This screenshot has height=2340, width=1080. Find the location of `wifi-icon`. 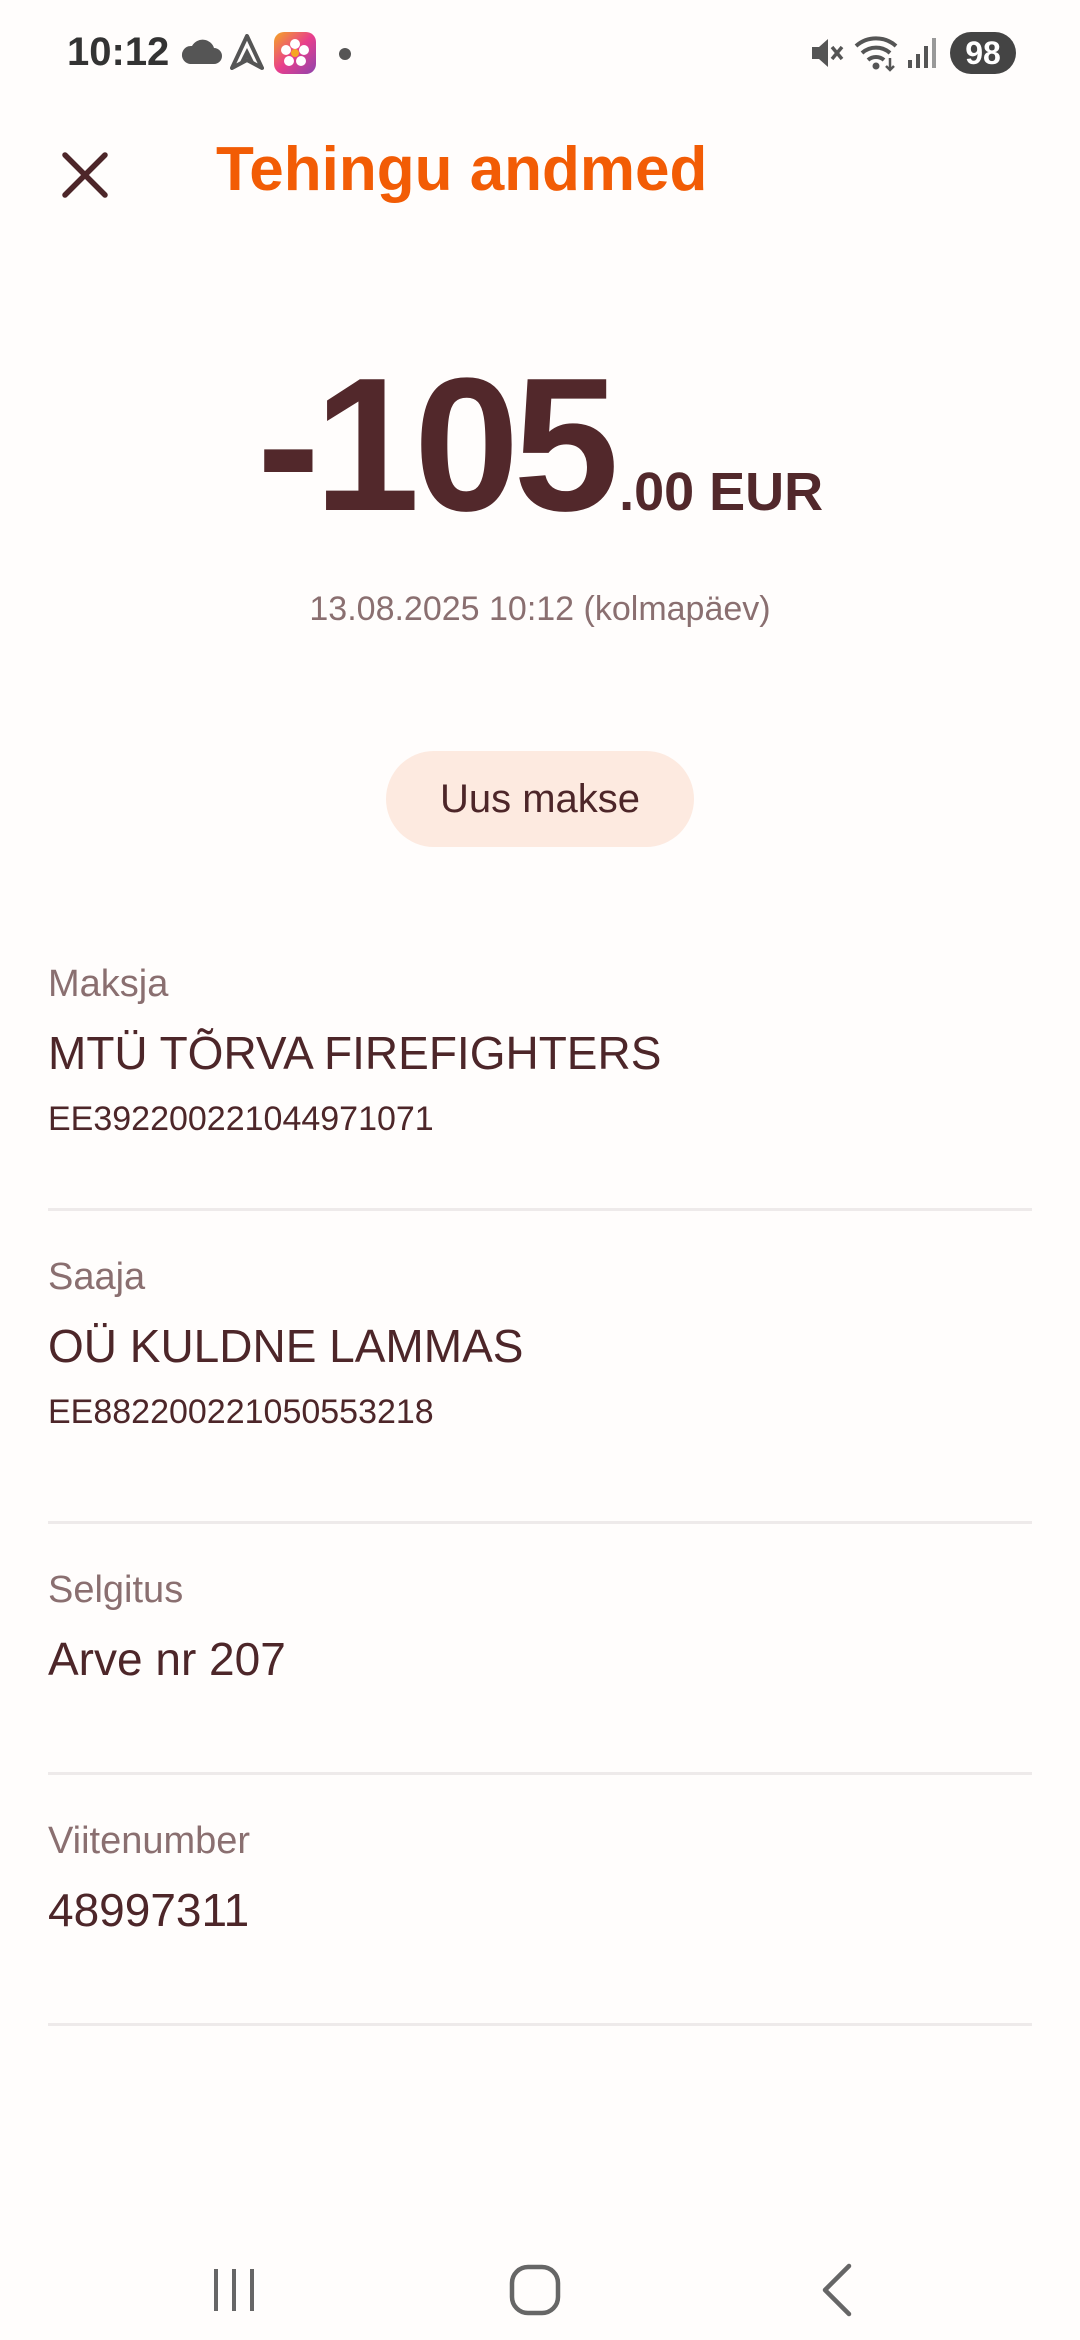

wifi-icon is located at coordinates (876, 54).